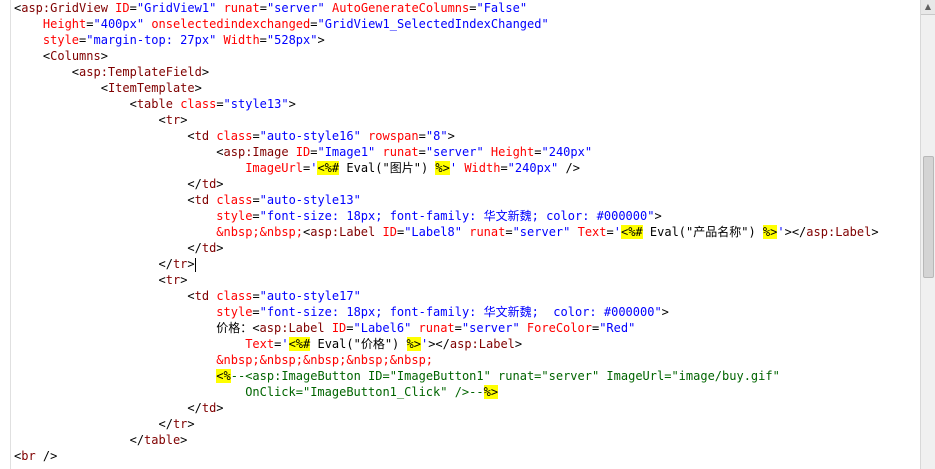  Describe the element at coordinates (75, 56) in the screenshot. I see `code-token: Columns` at that location.